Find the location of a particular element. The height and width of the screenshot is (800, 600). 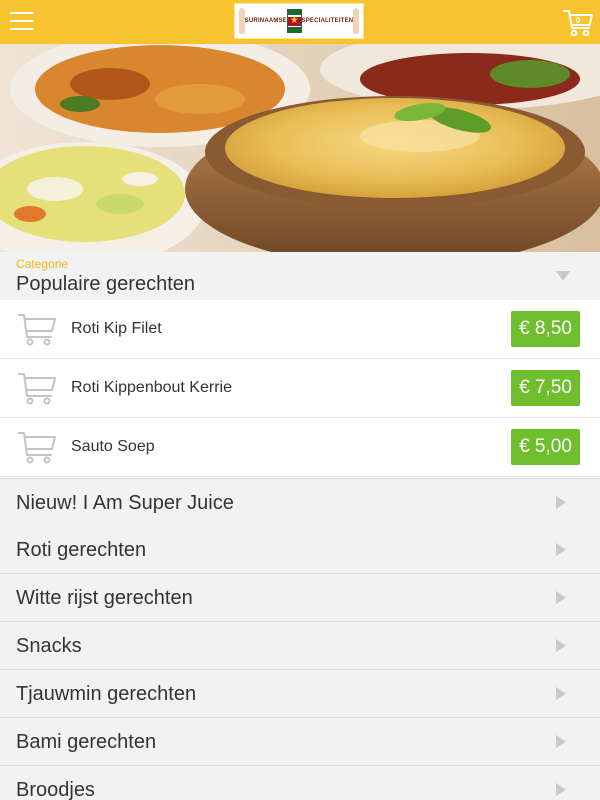

category-item-label: Roti gerechten is located at coordinates (81, 550).